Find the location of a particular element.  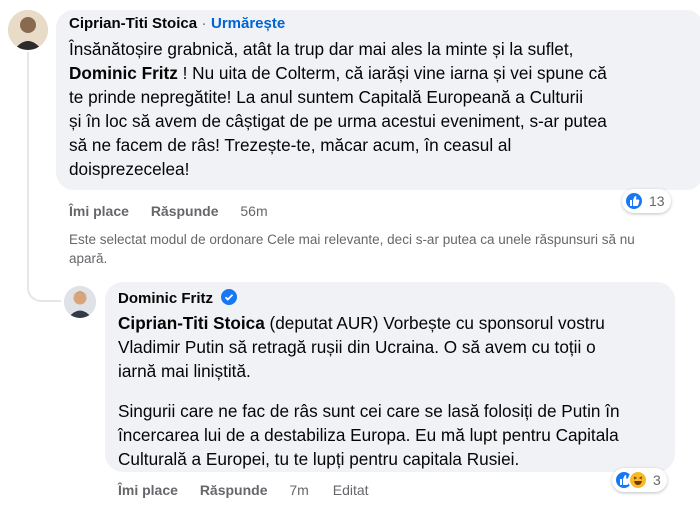

comment-actions: Îmi place Răspunde 56m is located at coordinates (178, 211).